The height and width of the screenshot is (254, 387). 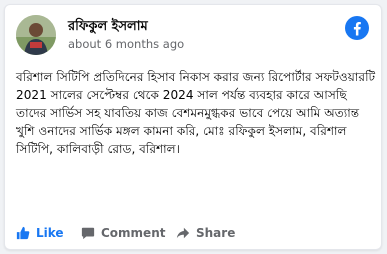 I want to click on avatar-photo, so click(x=36, y=35).